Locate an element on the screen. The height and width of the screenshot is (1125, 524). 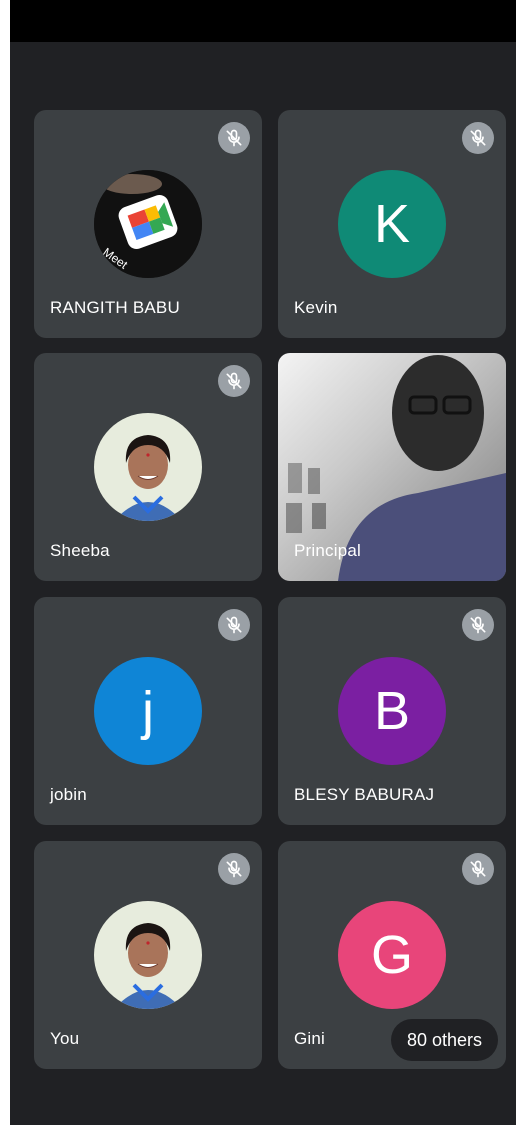
participant-tile-kevin: K Kevin is located at coordinates (392, 224).